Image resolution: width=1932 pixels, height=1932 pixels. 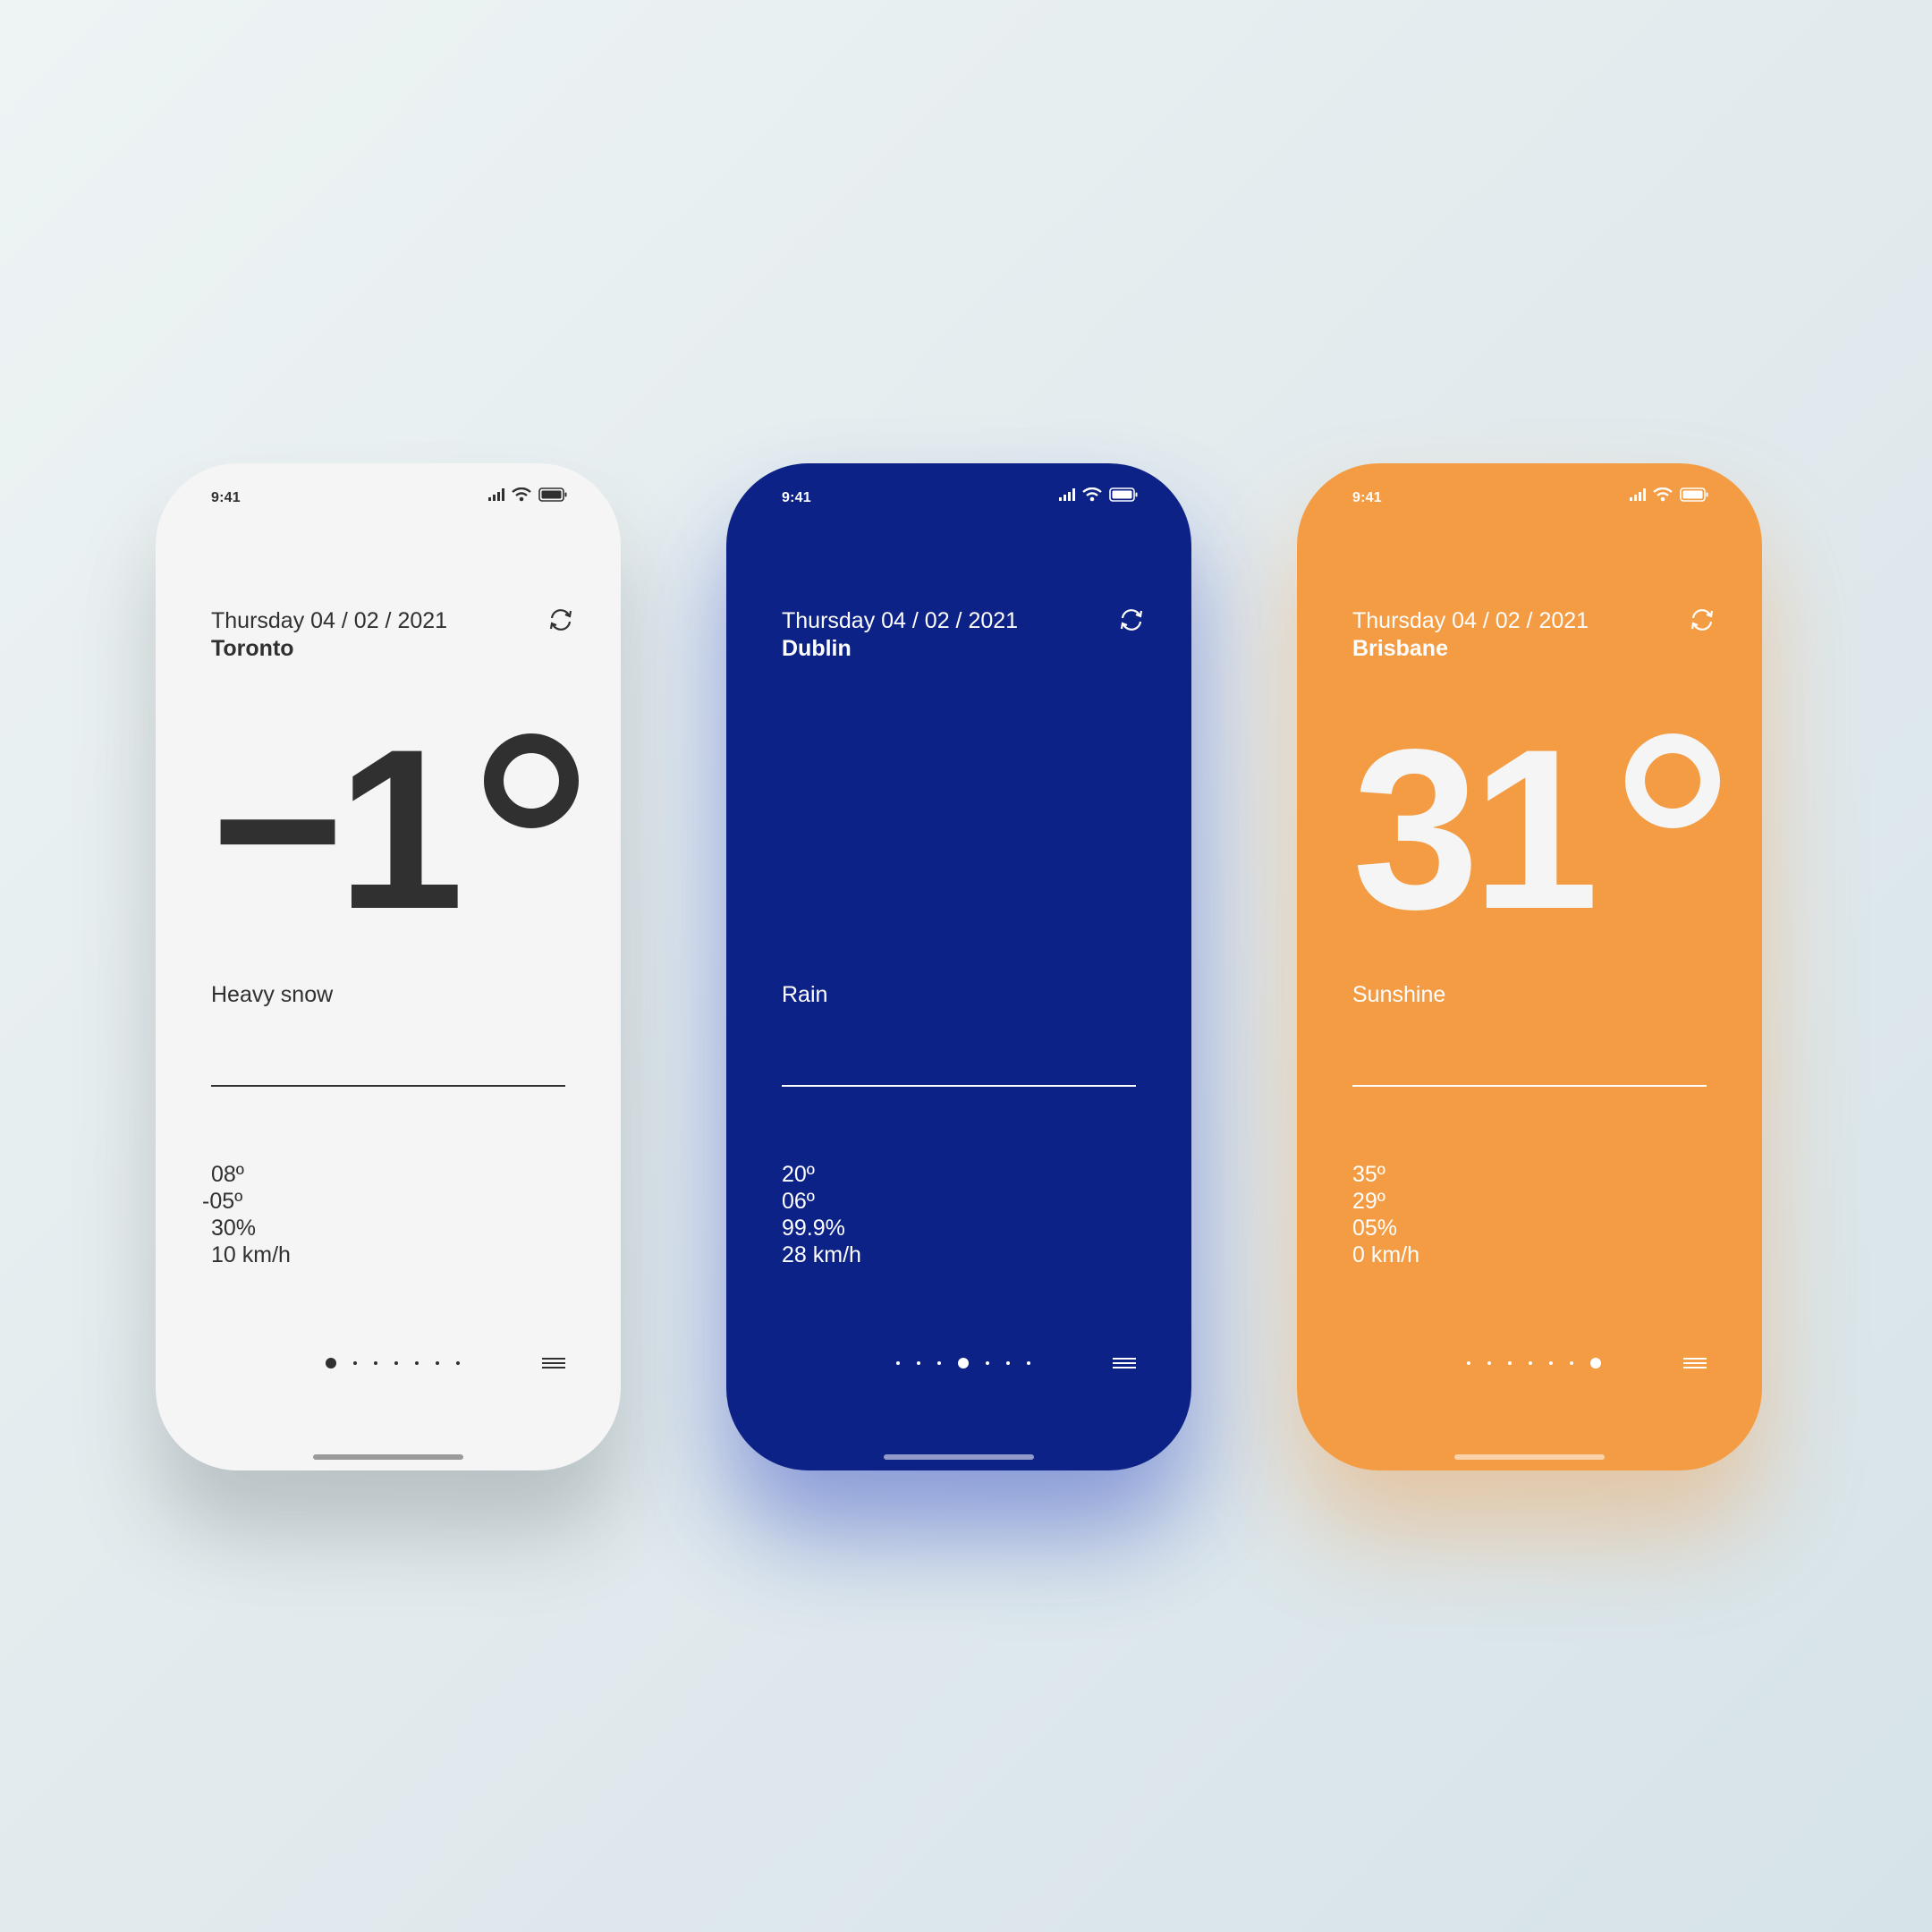 I want to click on city-label: Brisbane, so click(x=1400, y=648).